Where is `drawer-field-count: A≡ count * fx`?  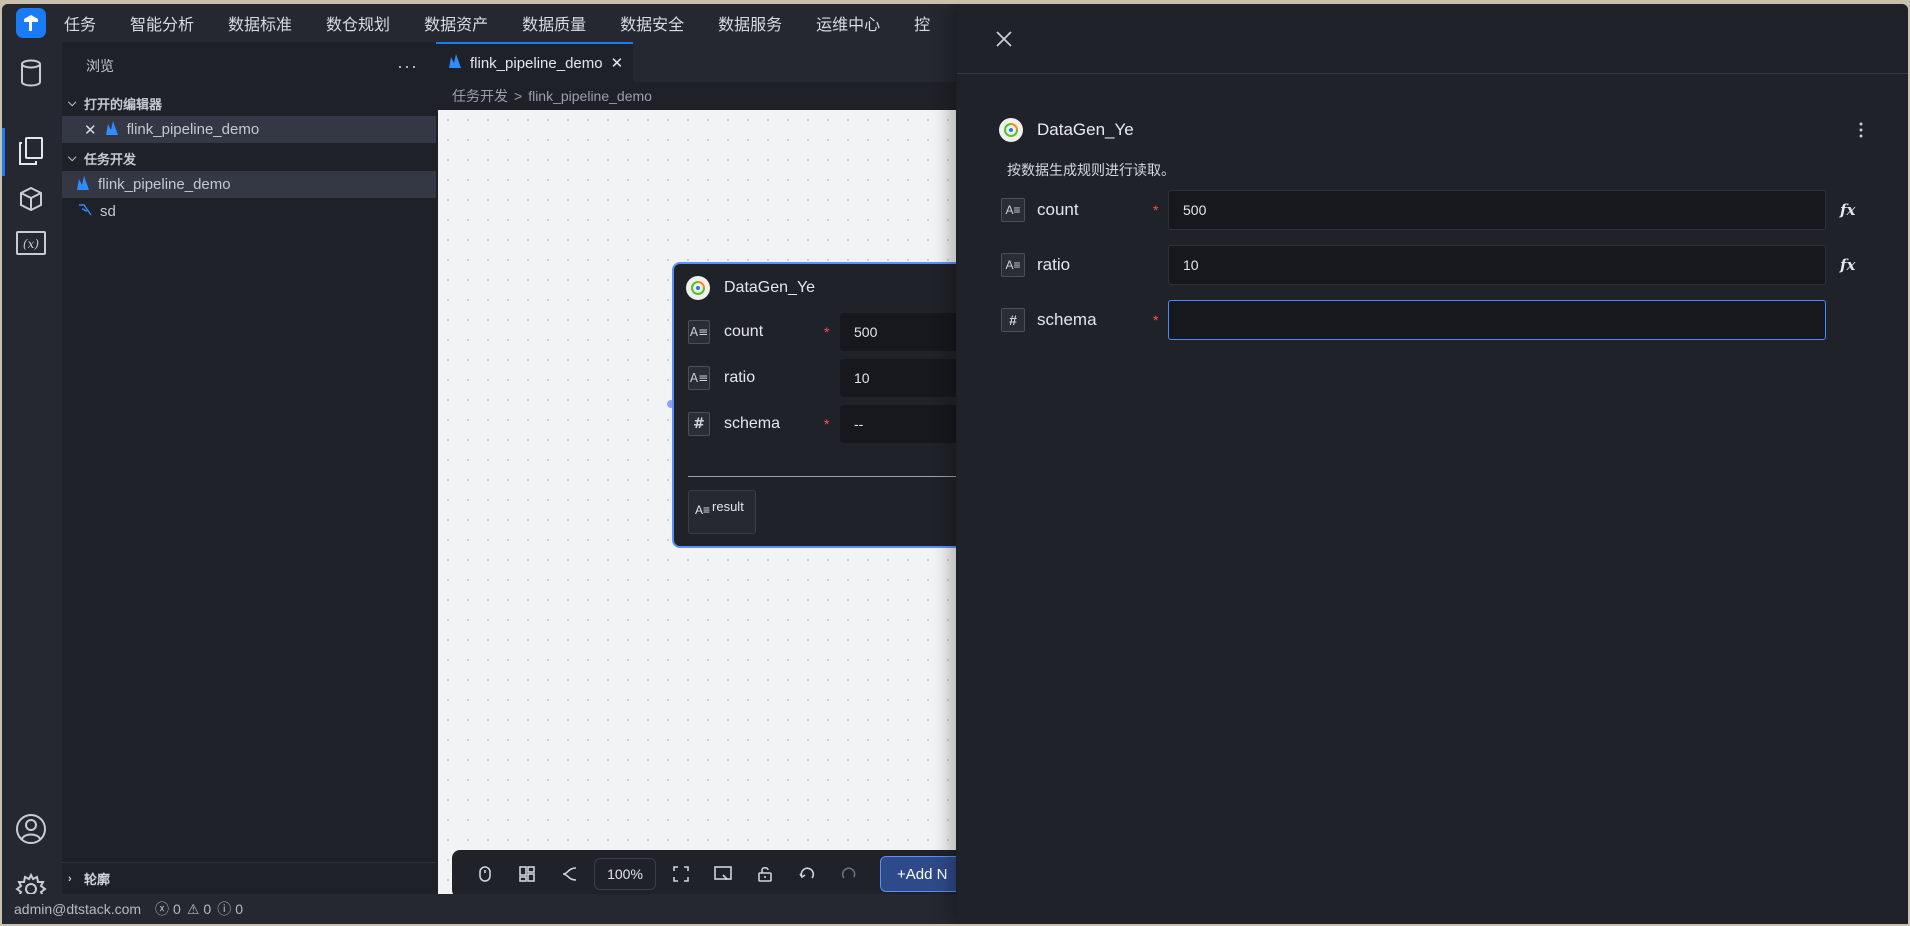
drawer-field-count: A≡ count * fx is located at coordinates (1441, 210).